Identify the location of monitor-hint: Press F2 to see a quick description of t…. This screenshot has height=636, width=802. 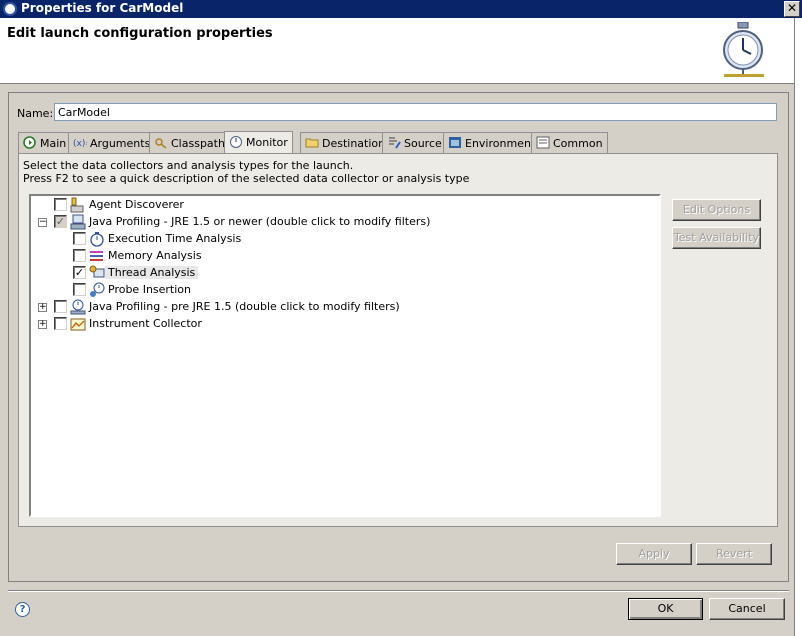
(246, 178).